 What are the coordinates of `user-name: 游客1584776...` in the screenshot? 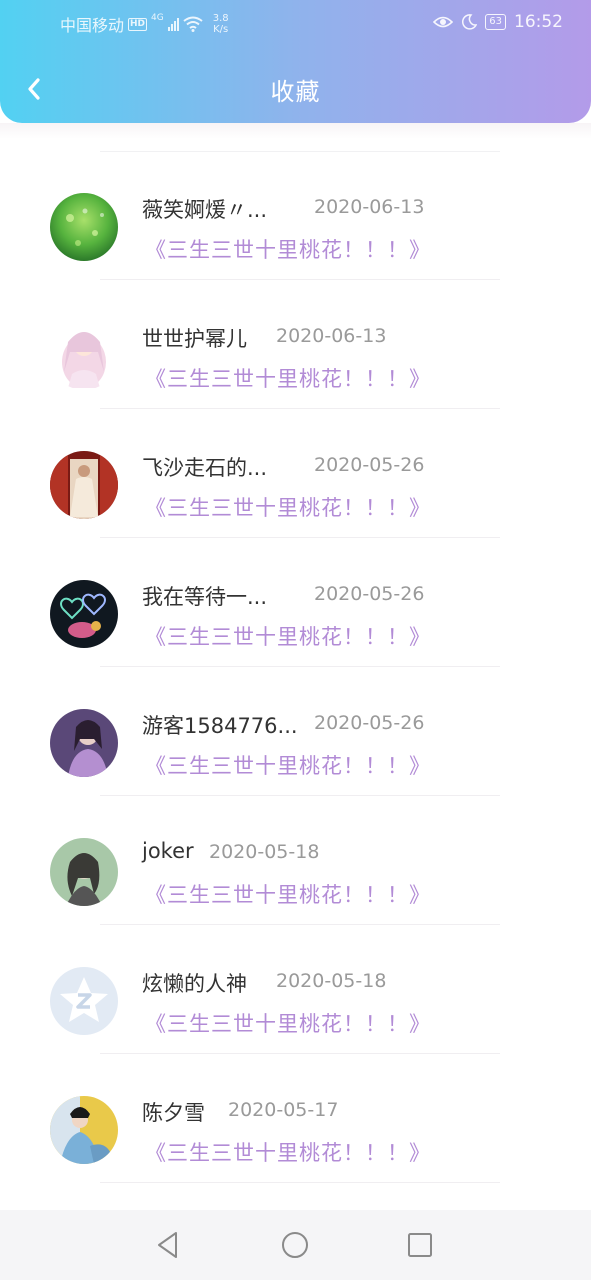 It's located at (220, 726).